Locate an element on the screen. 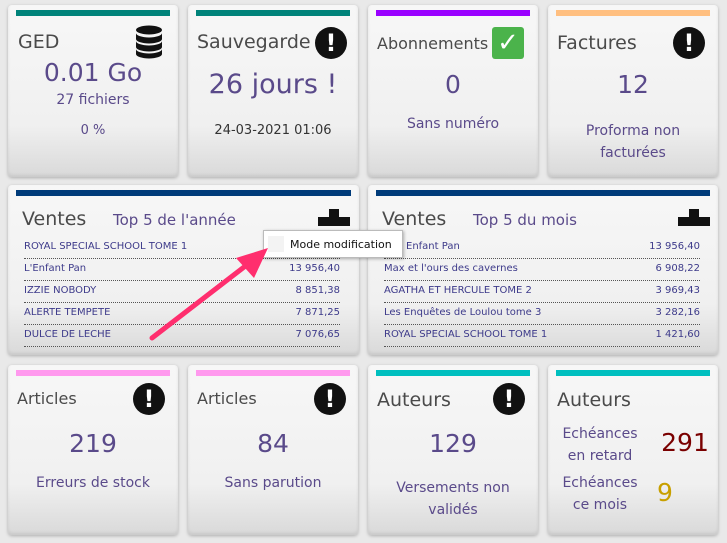 This screenshot has width=727, height=543. factures-title: Factures is located at coordinates (597, 43).